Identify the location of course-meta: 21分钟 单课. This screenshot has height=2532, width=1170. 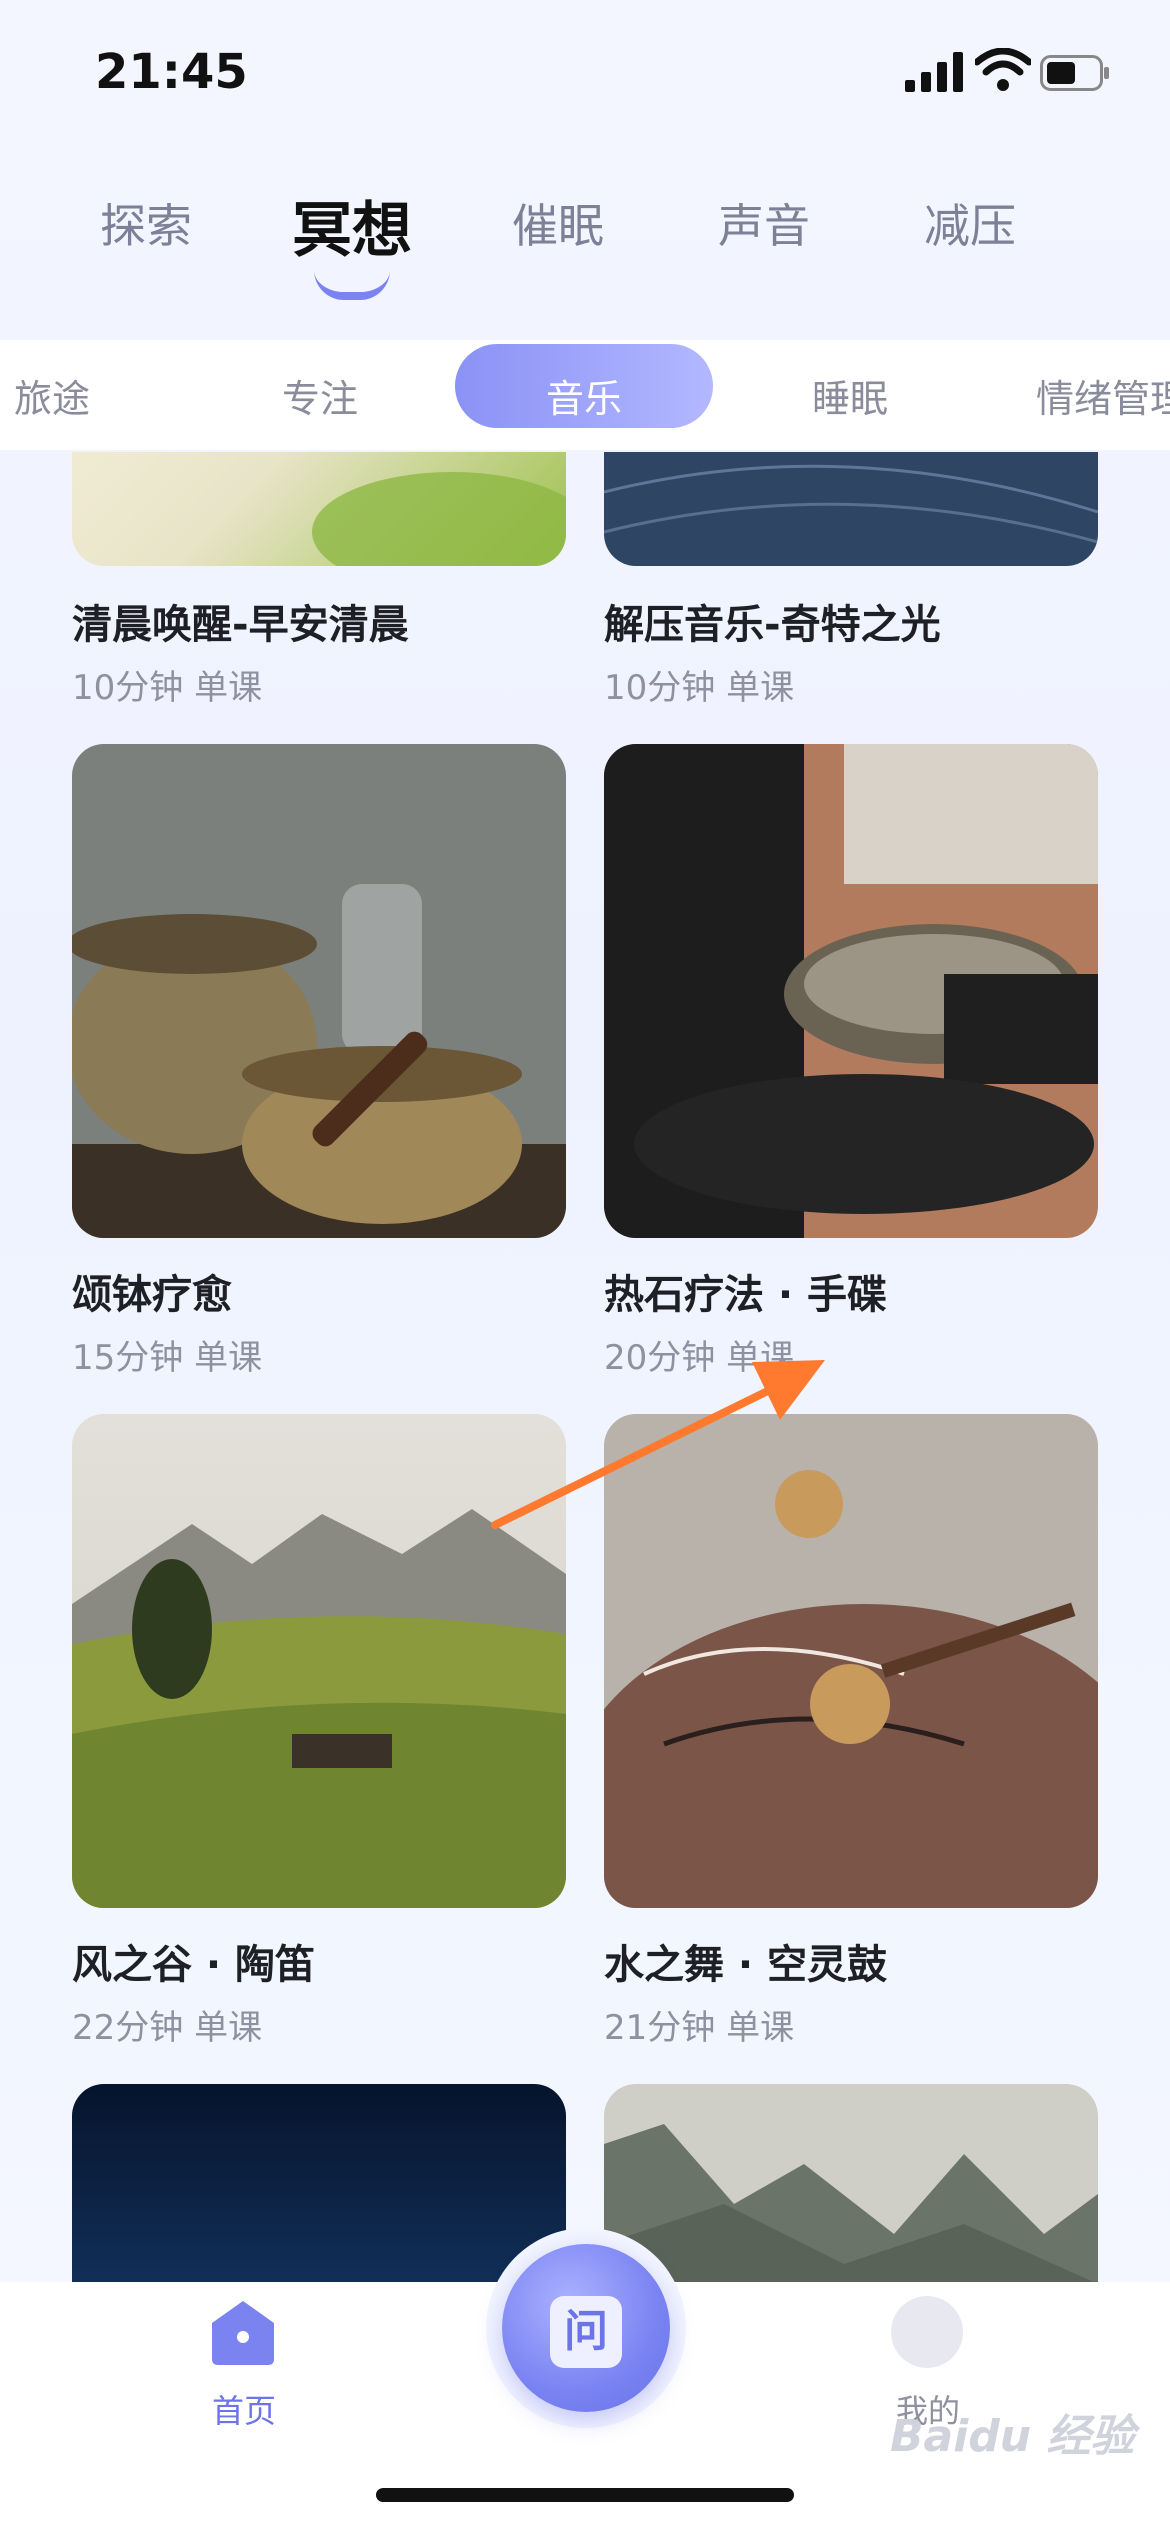
(699, 2028).